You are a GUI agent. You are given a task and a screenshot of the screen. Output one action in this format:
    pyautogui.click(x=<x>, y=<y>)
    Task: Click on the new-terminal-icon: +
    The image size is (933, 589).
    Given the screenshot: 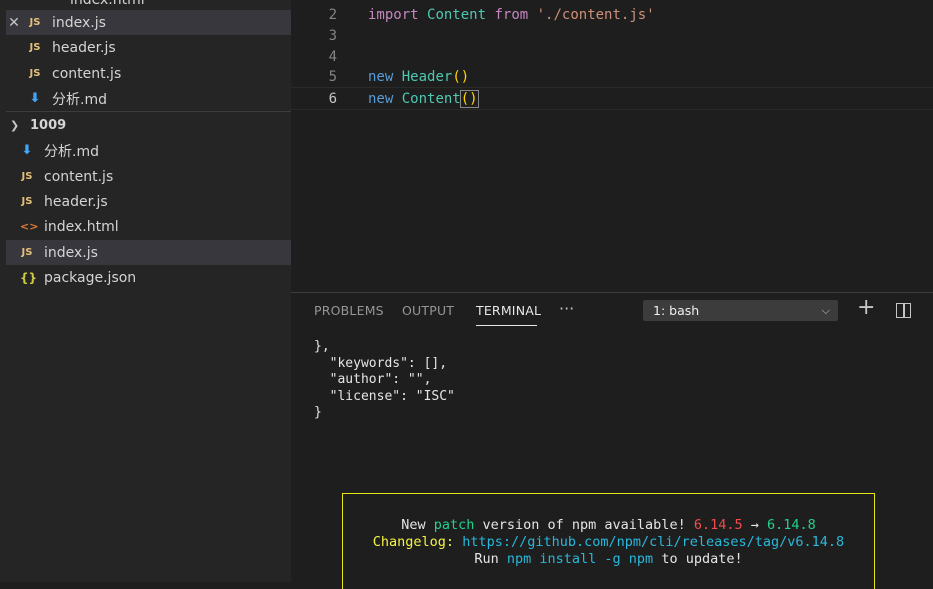 What is the action you would take?
    pyautogui.click(x=866, y=307)
    